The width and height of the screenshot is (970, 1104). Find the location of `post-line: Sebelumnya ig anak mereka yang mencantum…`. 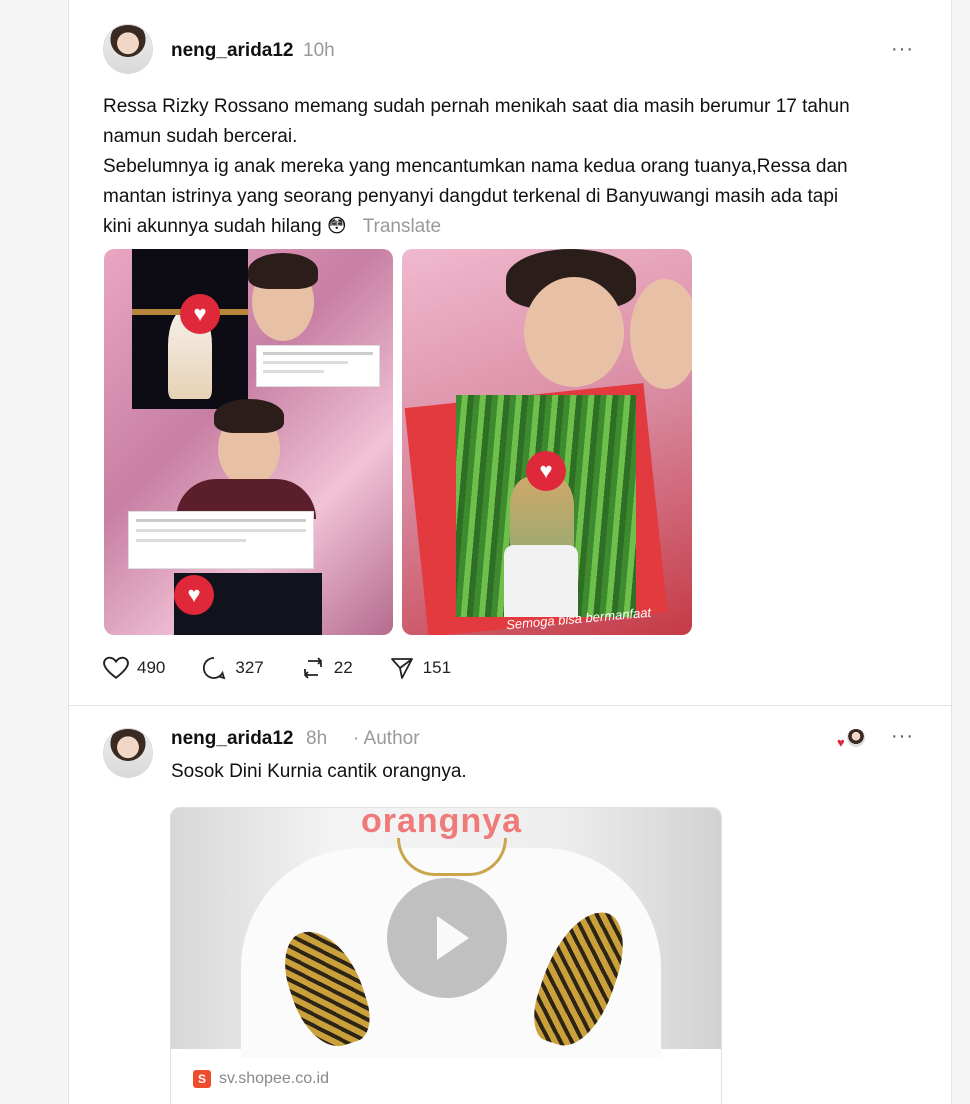

post-line: Sebelumnya ig anak mereka yang mencantum… is located at coordinates (475, 166).